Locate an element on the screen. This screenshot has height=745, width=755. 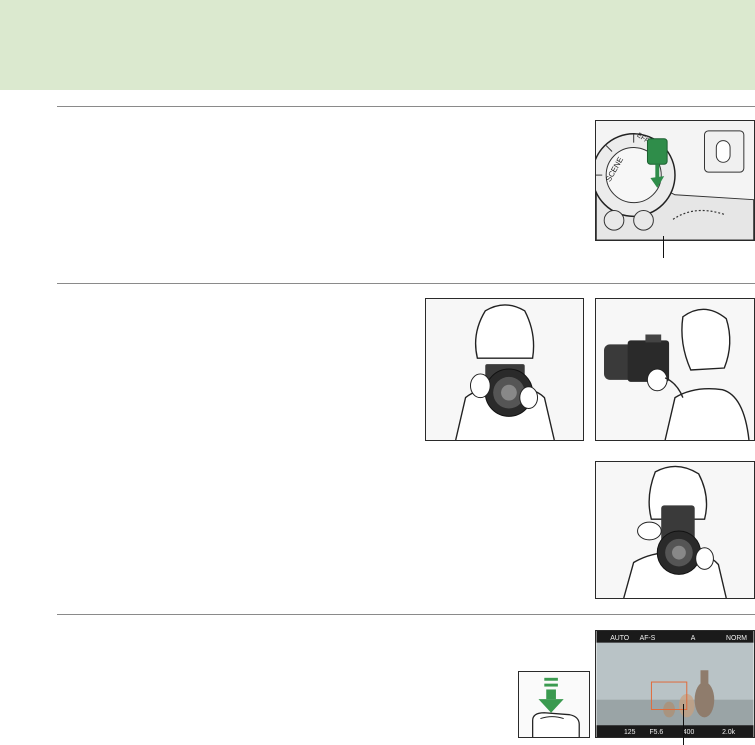
shutter-press-icon is located at coordinates (554, 704).